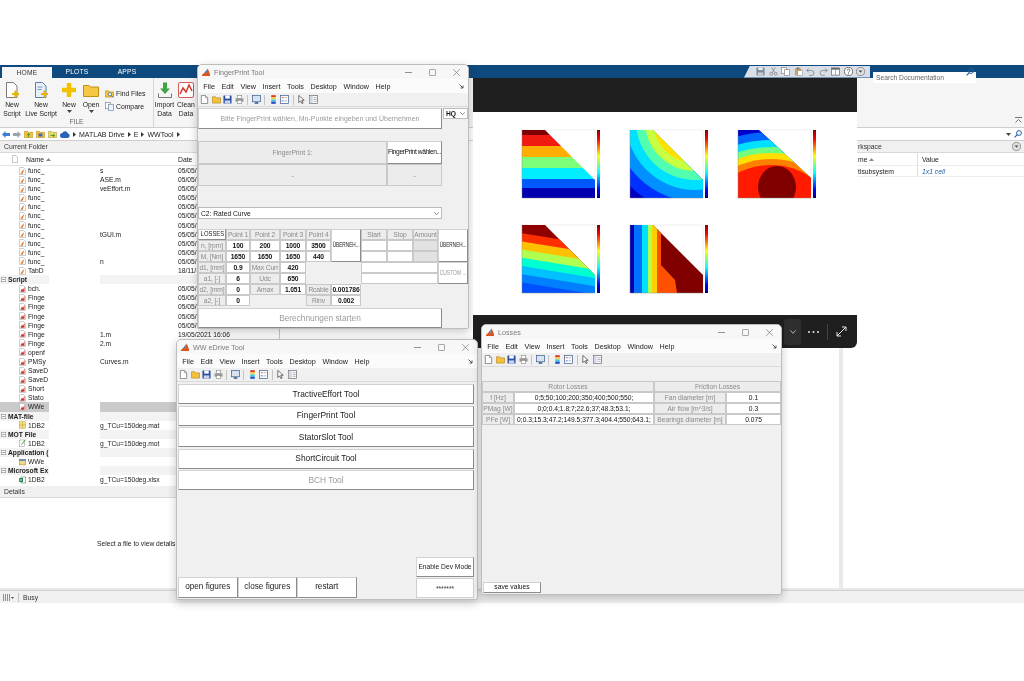 The image size is (1024, 681). I want to click on tool-button: StatorSlot Tool, so click(326, 437).